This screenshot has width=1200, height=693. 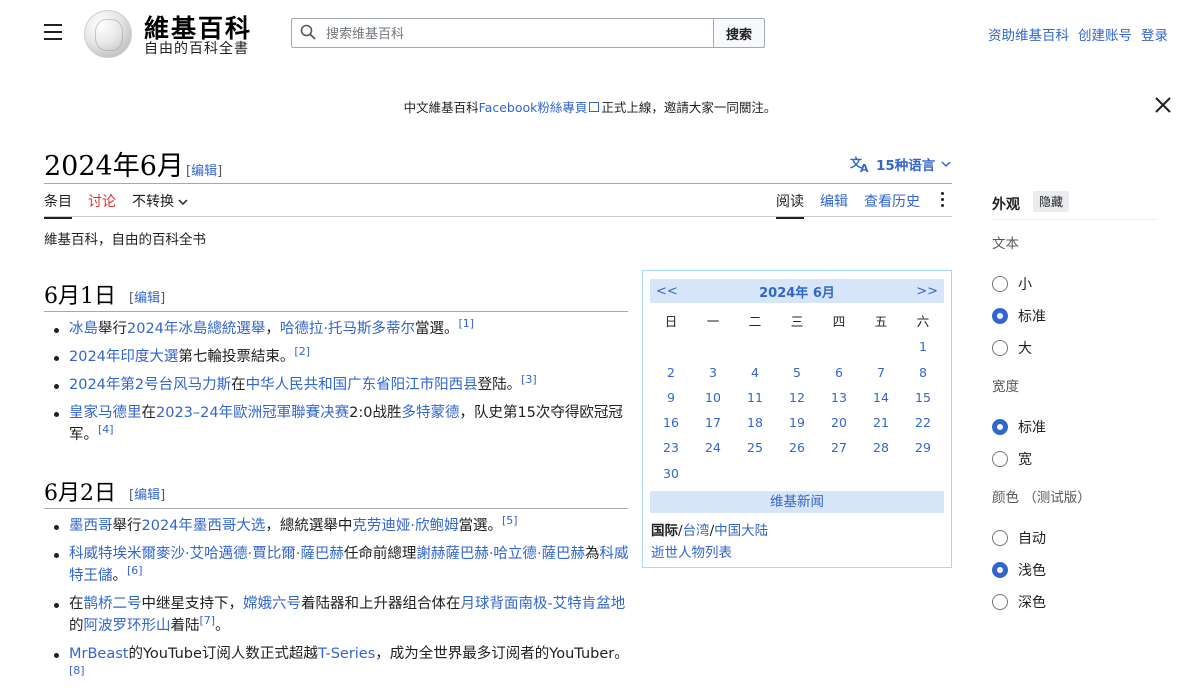 I want to click on create-account-link: 创建账号, so click(x=1105, y=34).